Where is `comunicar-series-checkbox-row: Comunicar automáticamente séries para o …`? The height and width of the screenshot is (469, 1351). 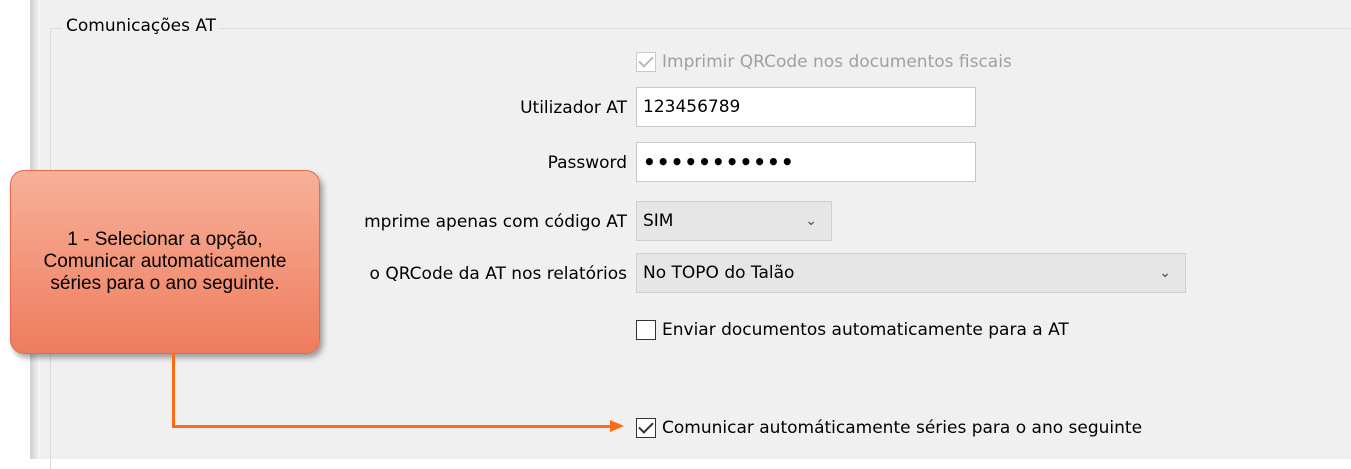
comunicar-series-checkbox-row: Comunicar automáticamente séries para o … is located at coordinates (889, 428).